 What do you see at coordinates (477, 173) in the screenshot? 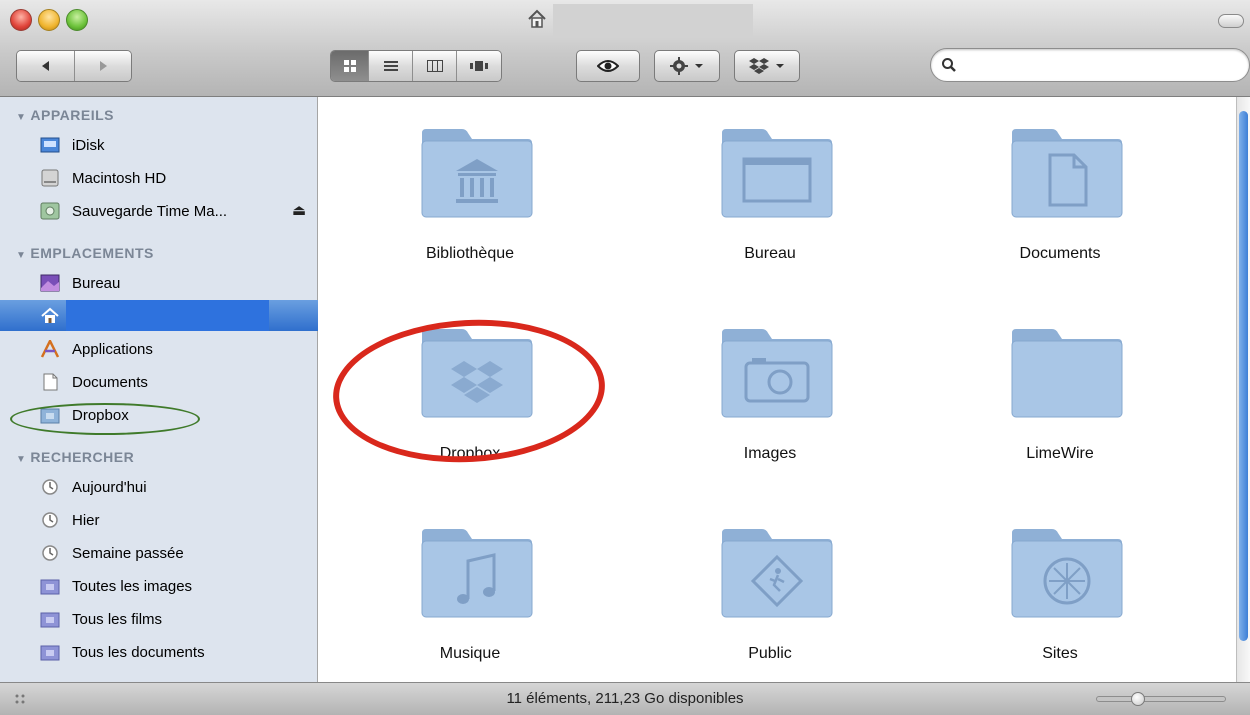
I see `library-folder-icon` at bounding box center [477, 173].